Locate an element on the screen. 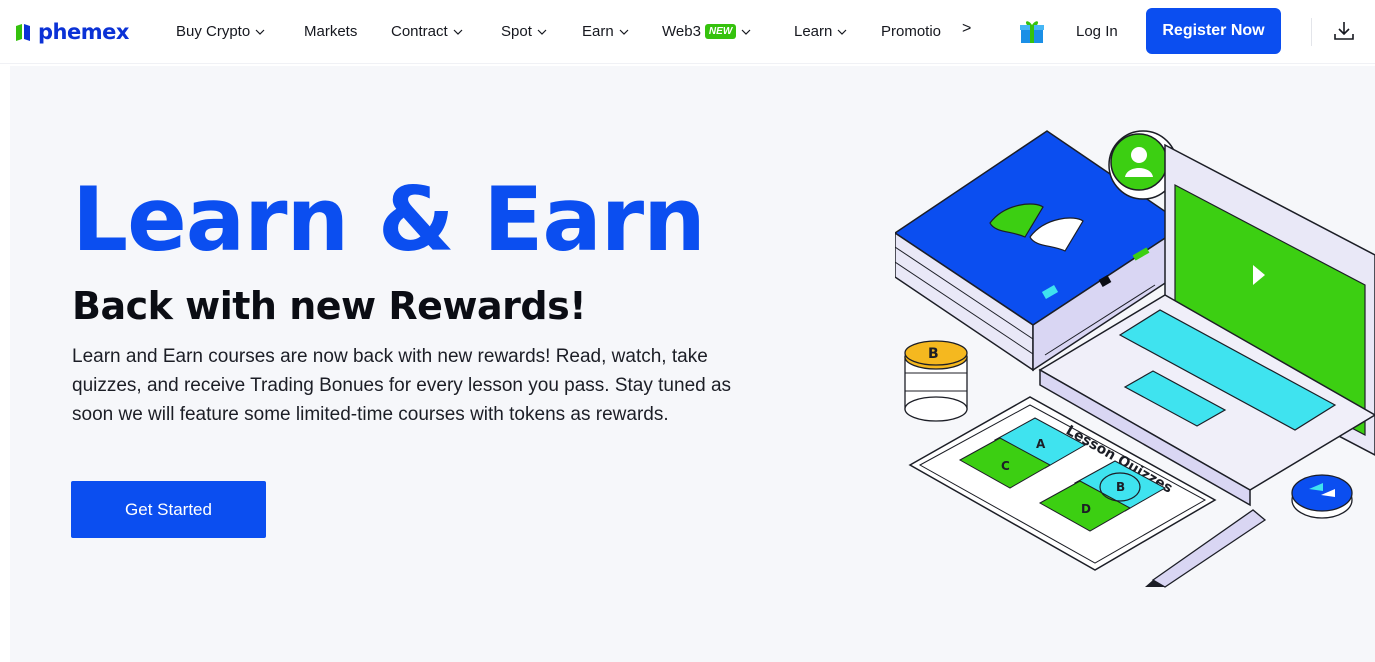  nav-label: Contract is located at coordinates (419, 31).